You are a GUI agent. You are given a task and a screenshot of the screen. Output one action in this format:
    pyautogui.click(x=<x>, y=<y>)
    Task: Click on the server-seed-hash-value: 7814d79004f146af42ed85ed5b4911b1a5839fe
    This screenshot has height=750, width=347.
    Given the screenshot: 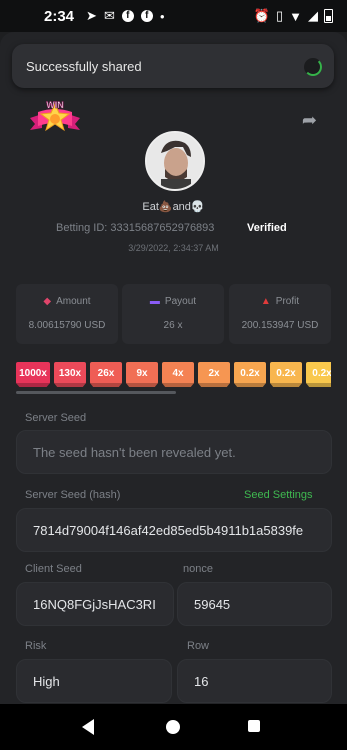 What is the action you would take?
    pyautogui.click(x=168, y=530)
    